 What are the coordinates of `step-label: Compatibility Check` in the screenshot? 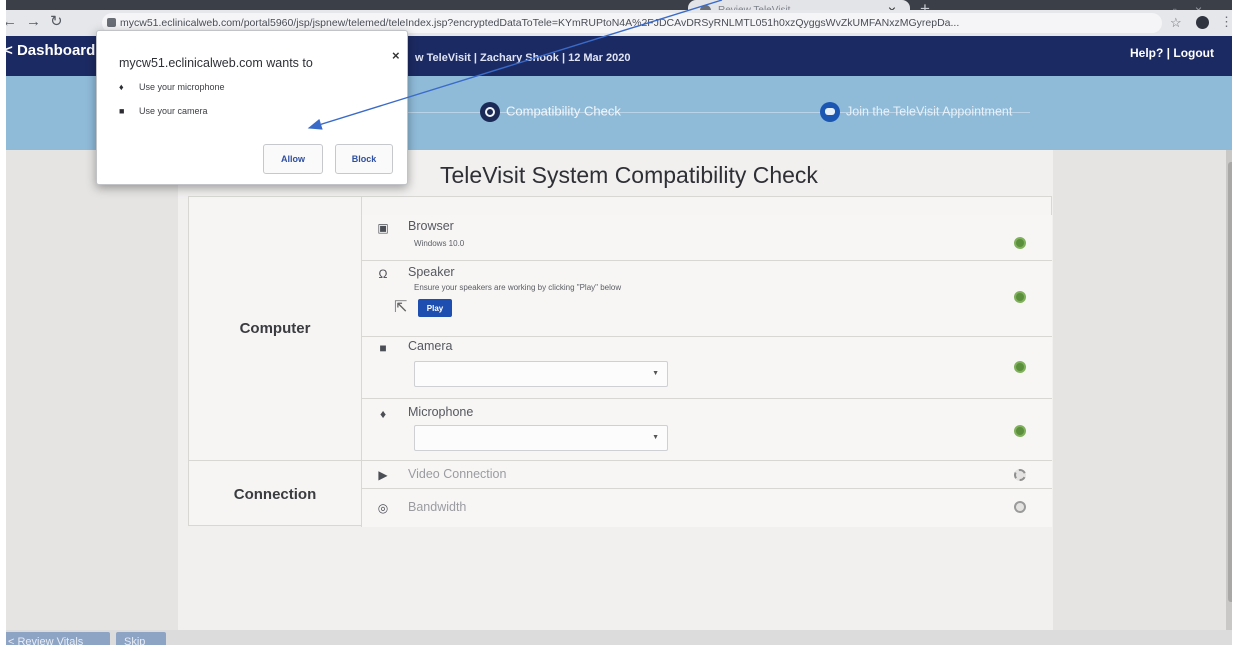 It's located at (563, 111).